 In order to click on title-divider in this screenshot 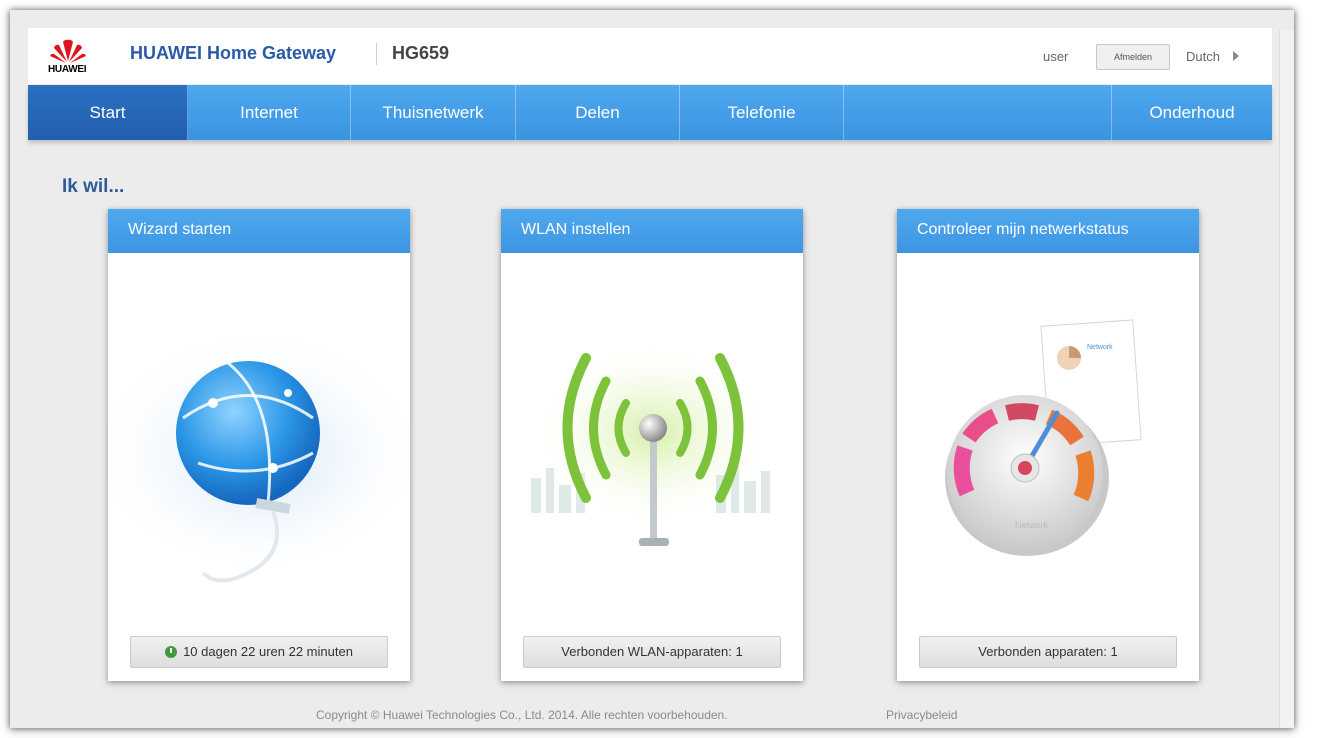, I will do `click(376, 54)`.